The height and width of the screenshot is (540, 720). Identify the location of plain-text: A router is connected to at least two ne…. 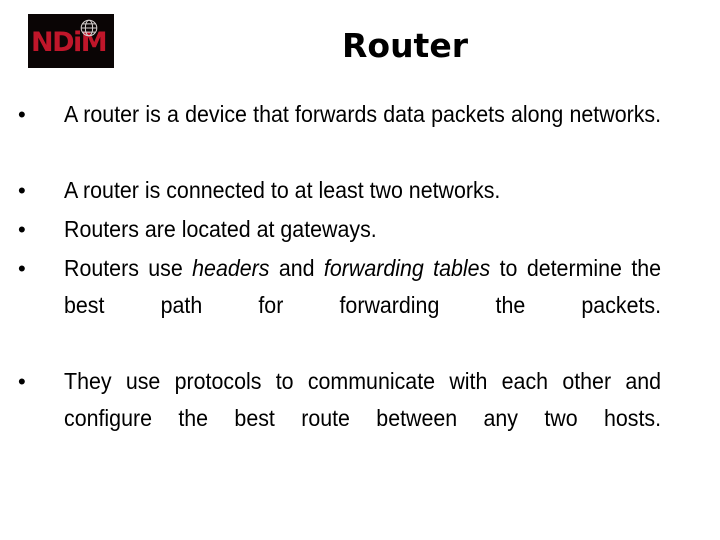
(282, 190).